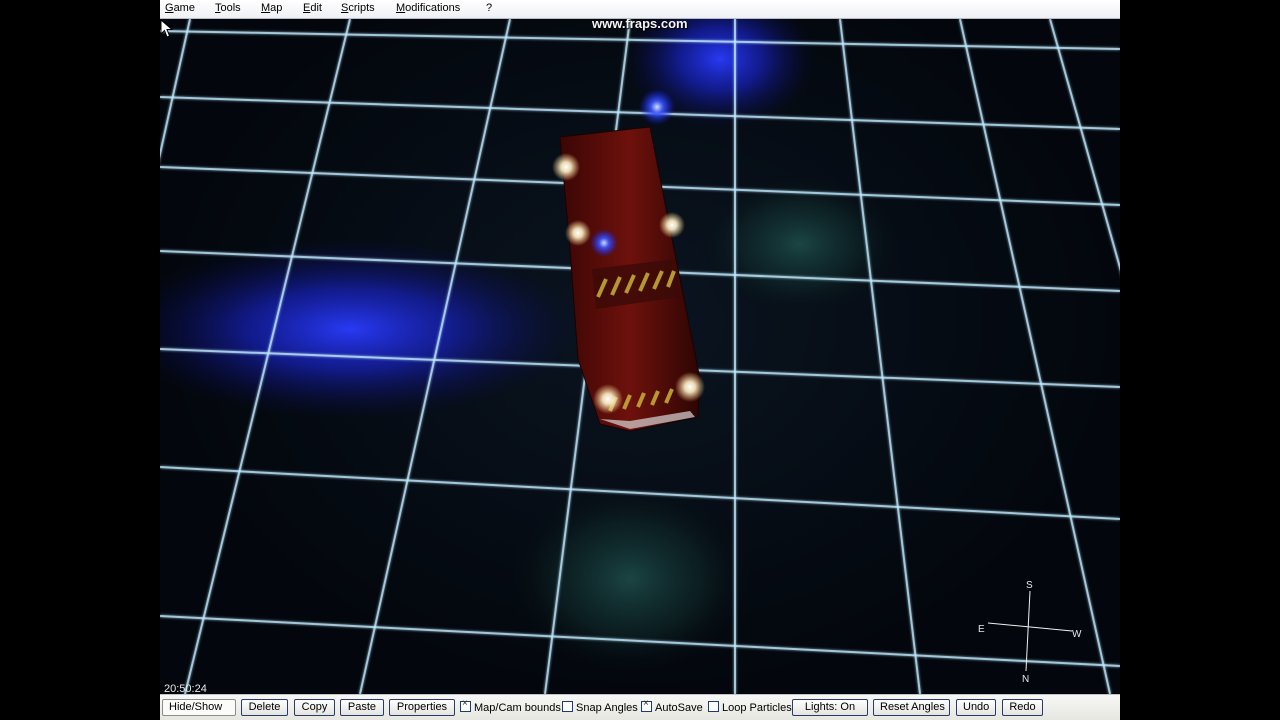 This screenshot has height=720, width=1280. Describe the element at coordinates (578, 233) in the screenshot. I see `lamp-side-left` at that location.